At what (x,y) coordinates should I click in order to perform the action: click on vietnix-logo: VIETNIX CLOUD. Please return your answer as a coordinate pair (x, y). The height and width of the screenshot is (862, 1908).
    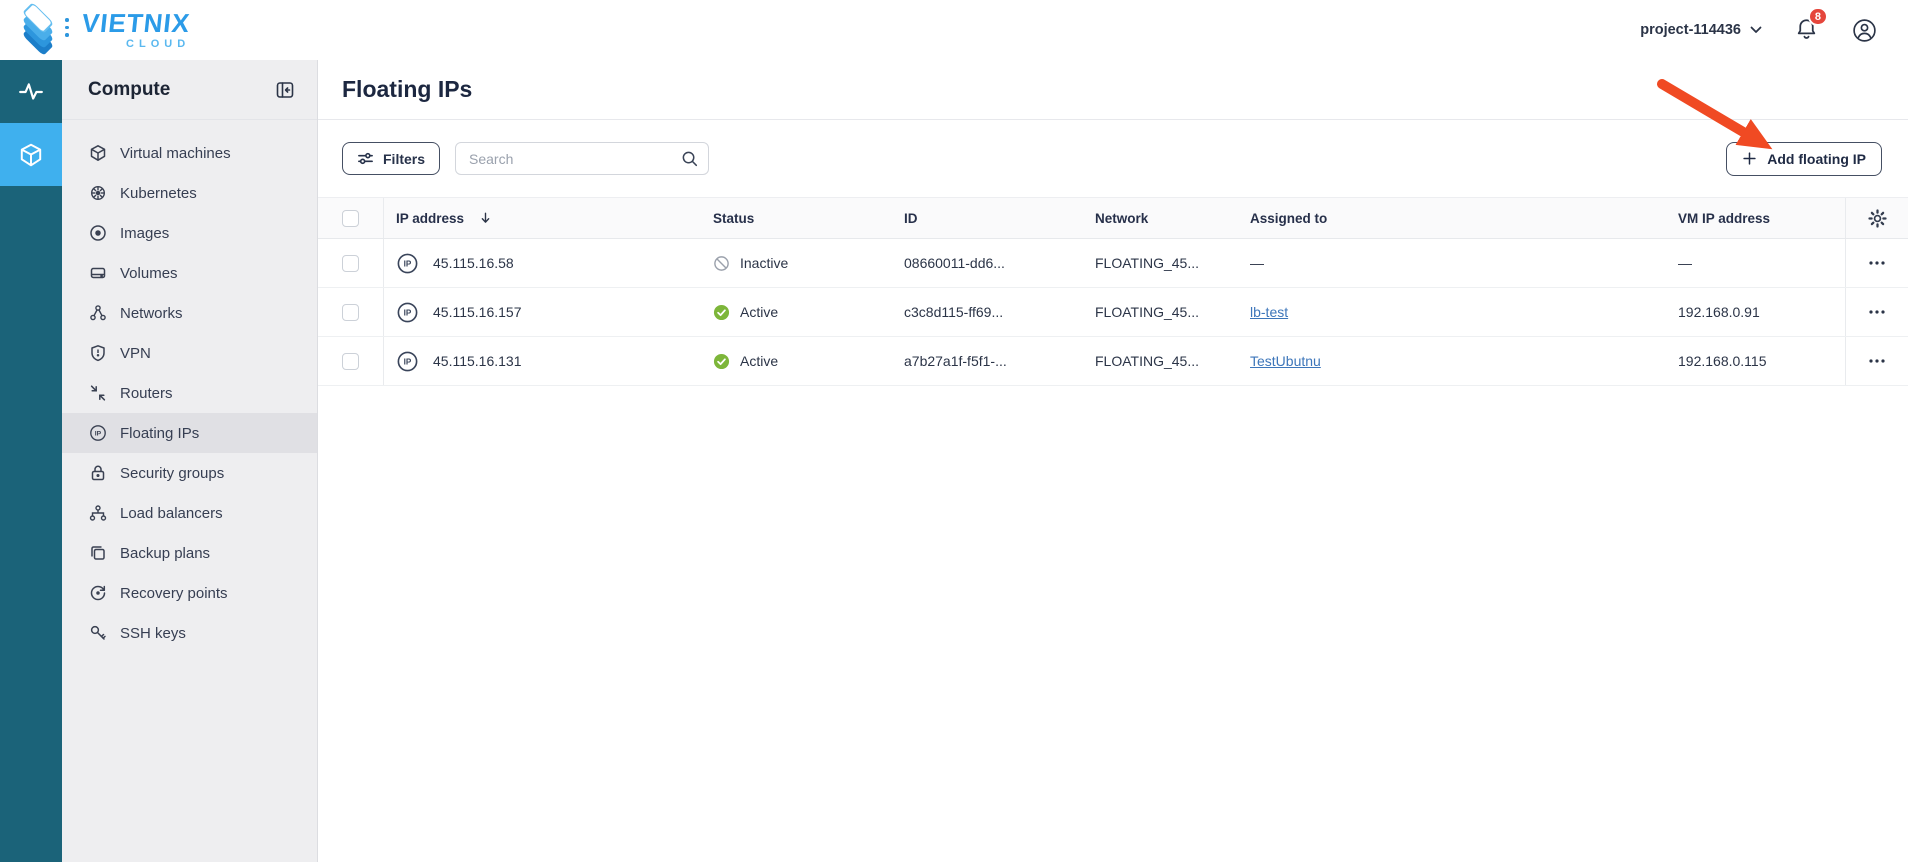
    Looking at the image, I should click on (104, 29).